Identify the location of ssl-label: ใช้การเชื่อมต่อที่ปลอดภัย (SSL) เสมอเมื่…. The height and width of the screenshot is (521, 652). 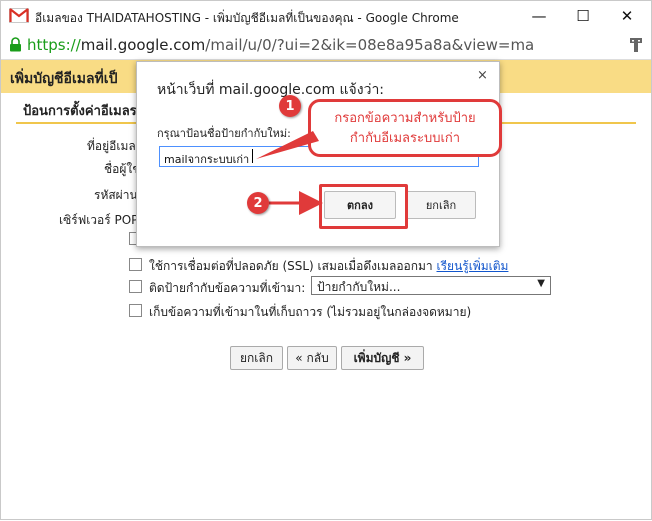
(328, 266).